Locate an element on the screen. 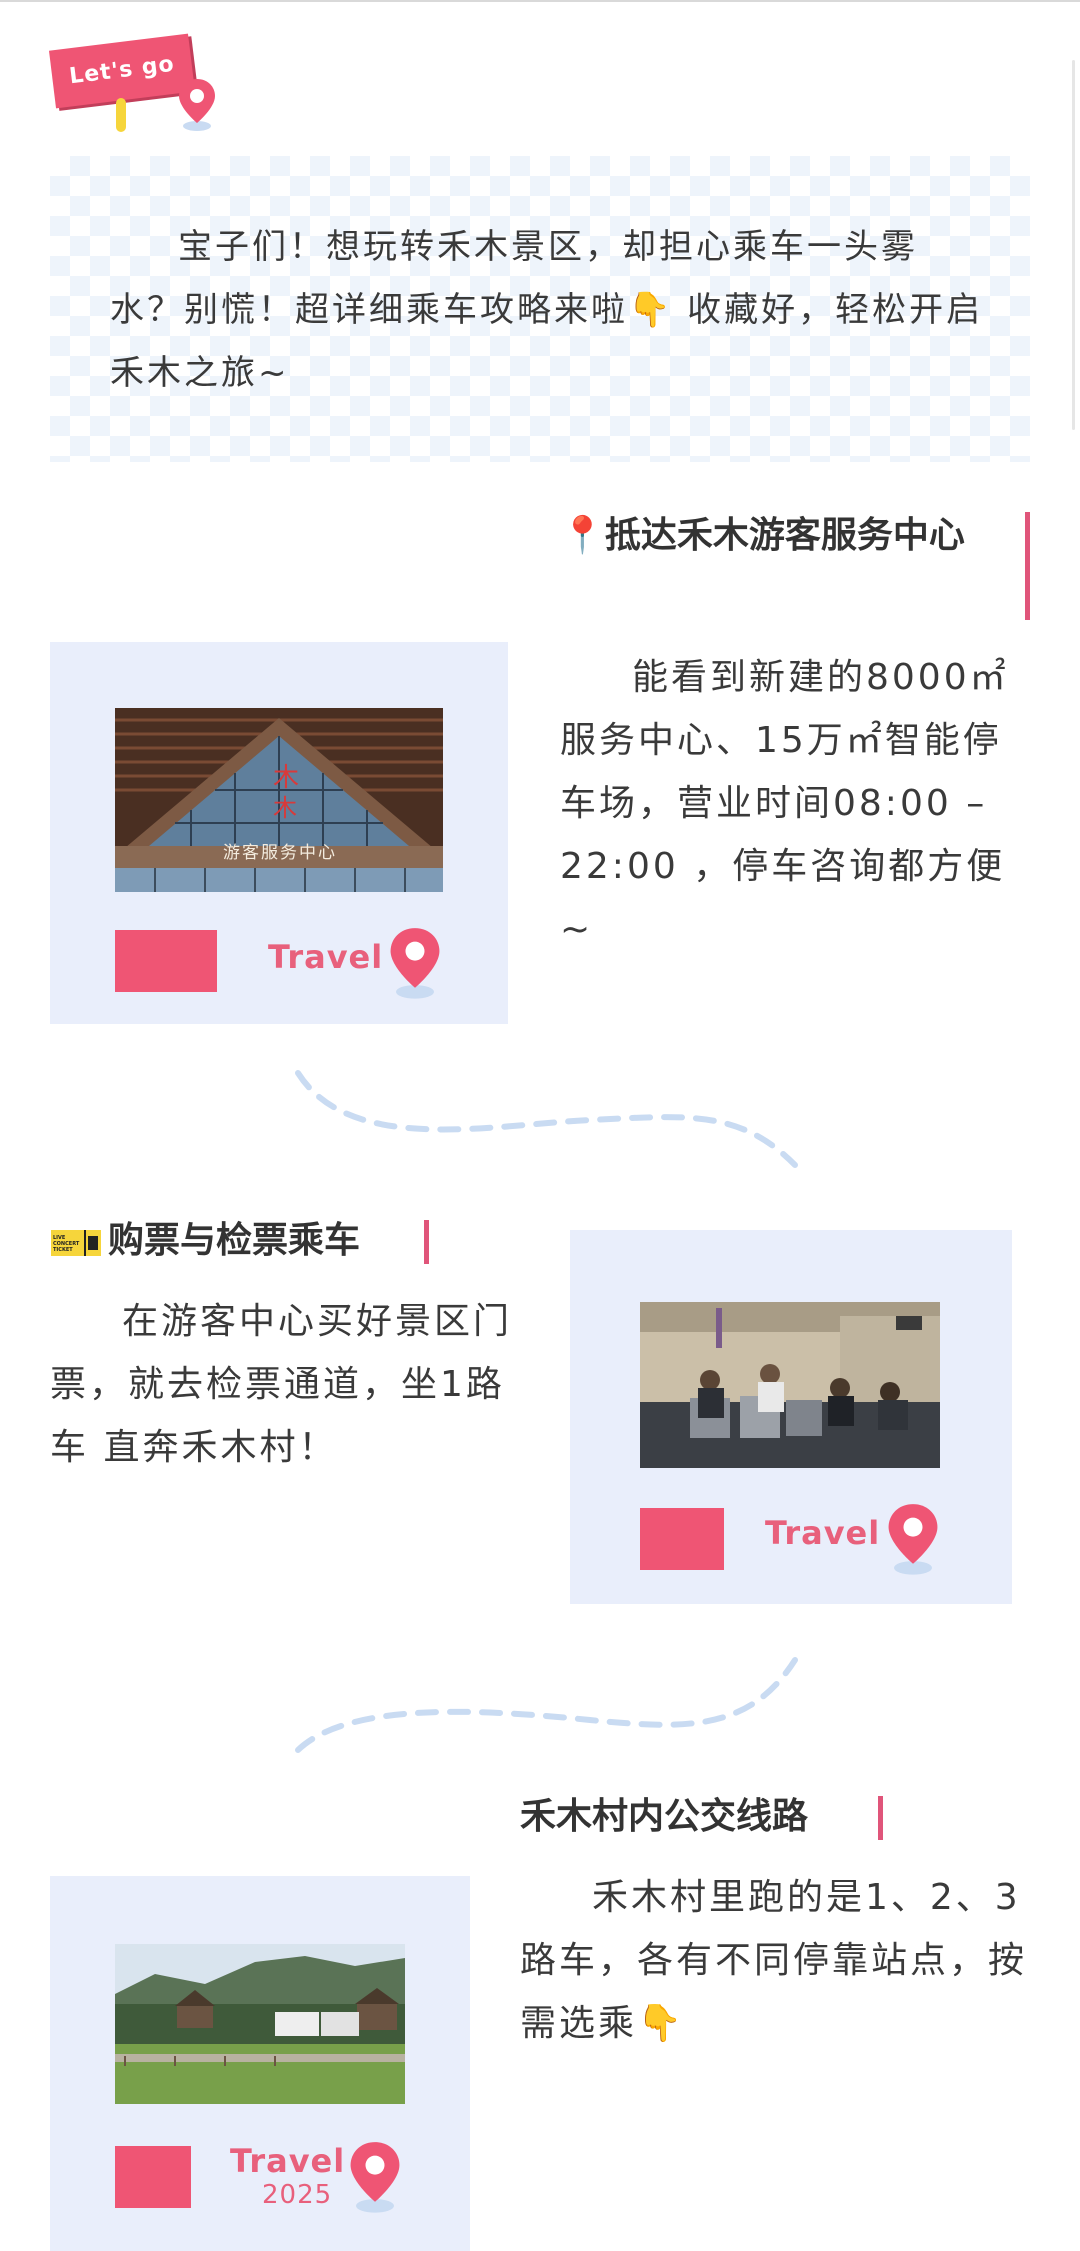  section-1-heading: 📍抵达禾木游客服务中心 is located at coordinates (762, 535).